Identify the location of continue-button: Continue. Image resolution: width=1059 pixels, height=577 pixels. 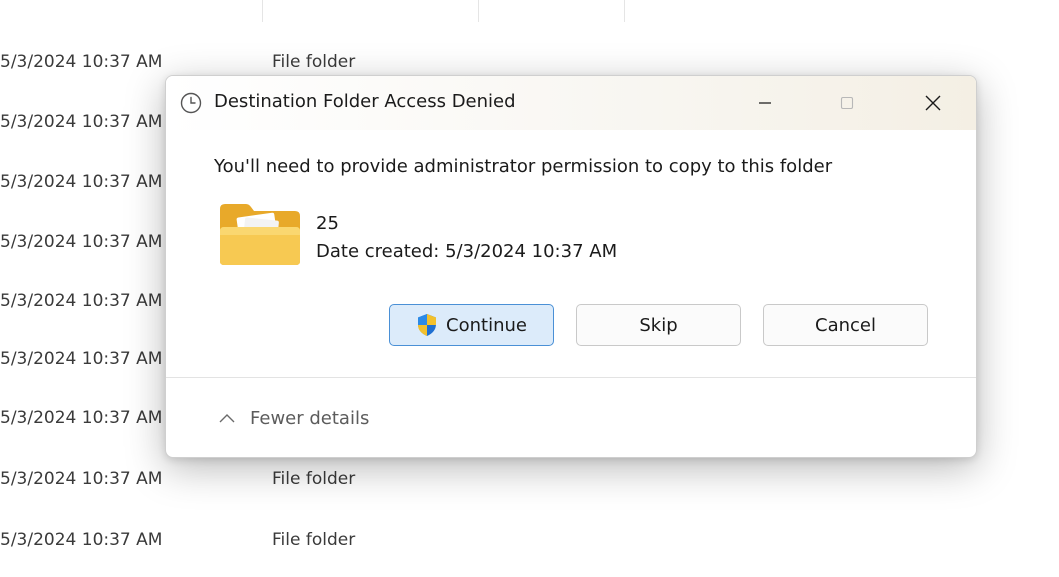
(471, 325).